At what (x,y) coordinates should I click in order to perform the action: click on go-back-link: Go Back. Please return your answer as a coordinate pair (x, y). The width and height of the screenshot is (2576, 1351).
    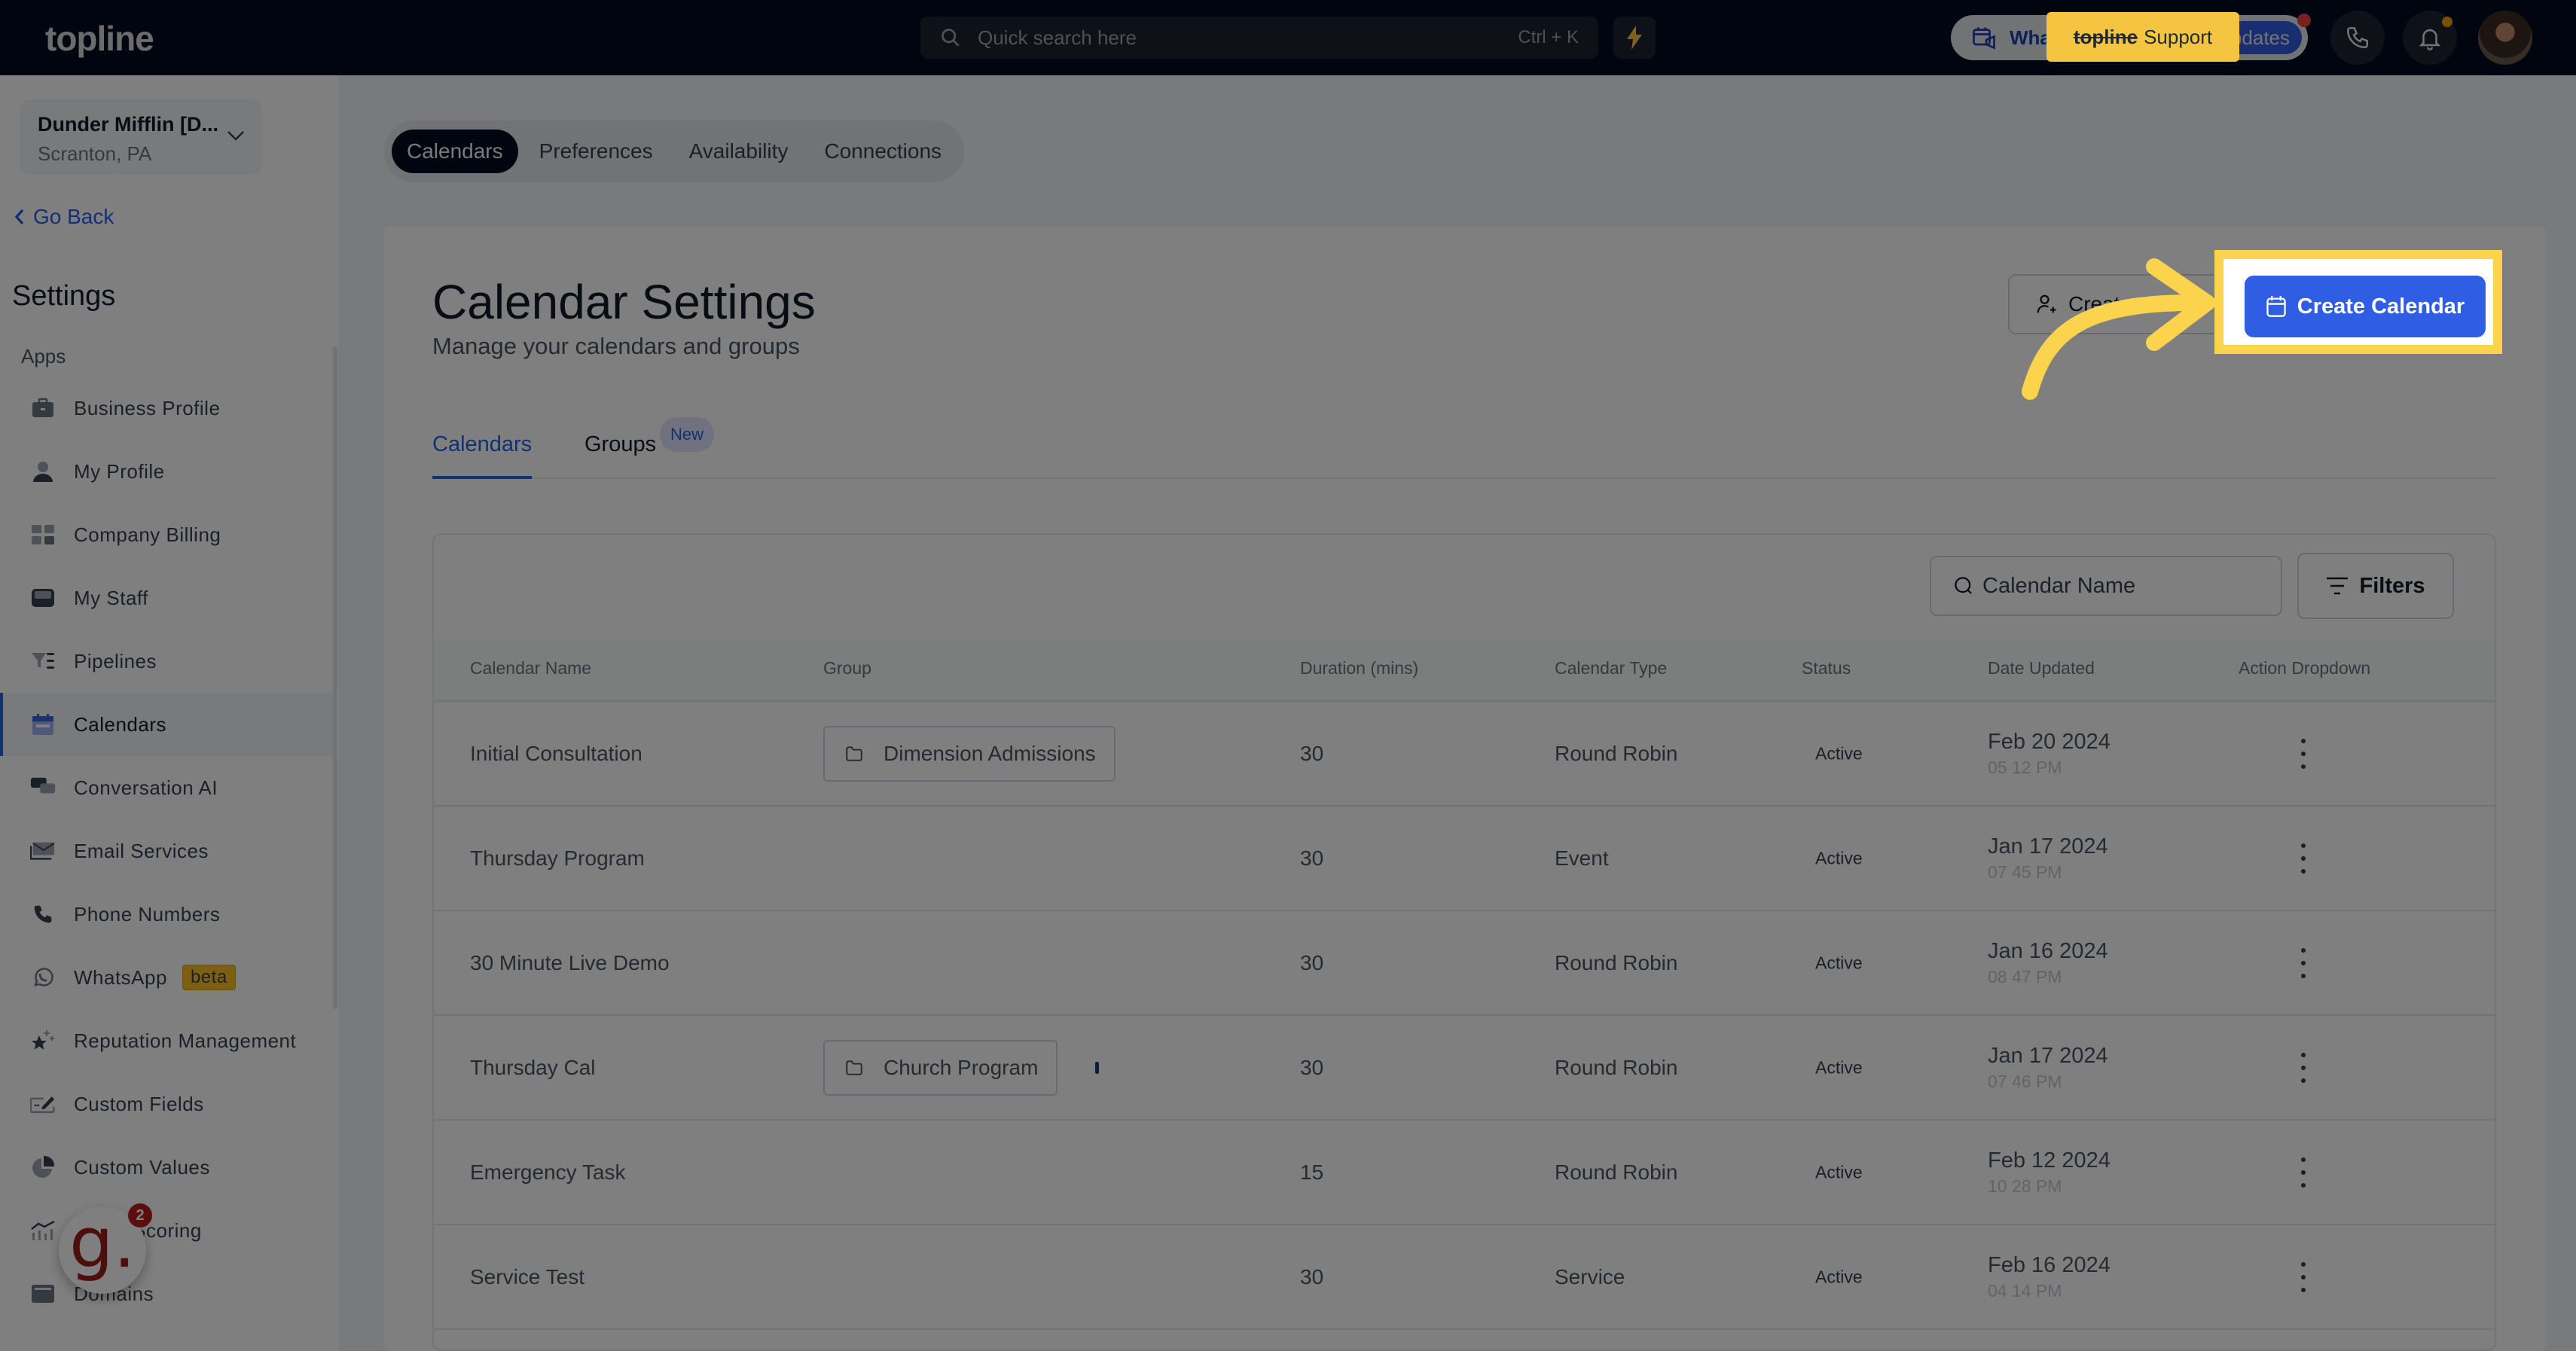
    Looking at the image, I should click on (64, 217).